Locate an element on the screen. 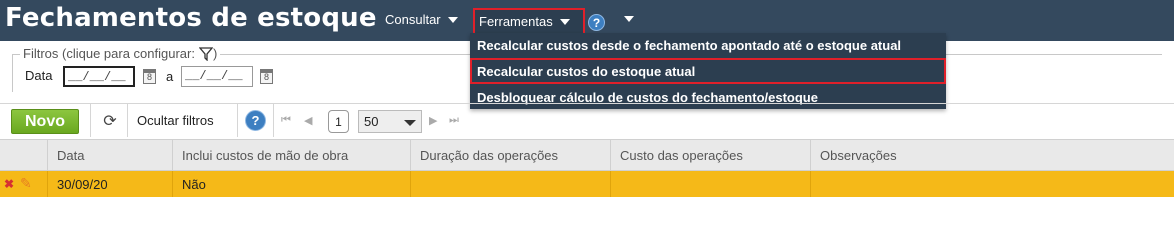 The height and width of the screenshot is (245, 1174). prev-page-icon: ◀ is located at coordinates (308, 120).